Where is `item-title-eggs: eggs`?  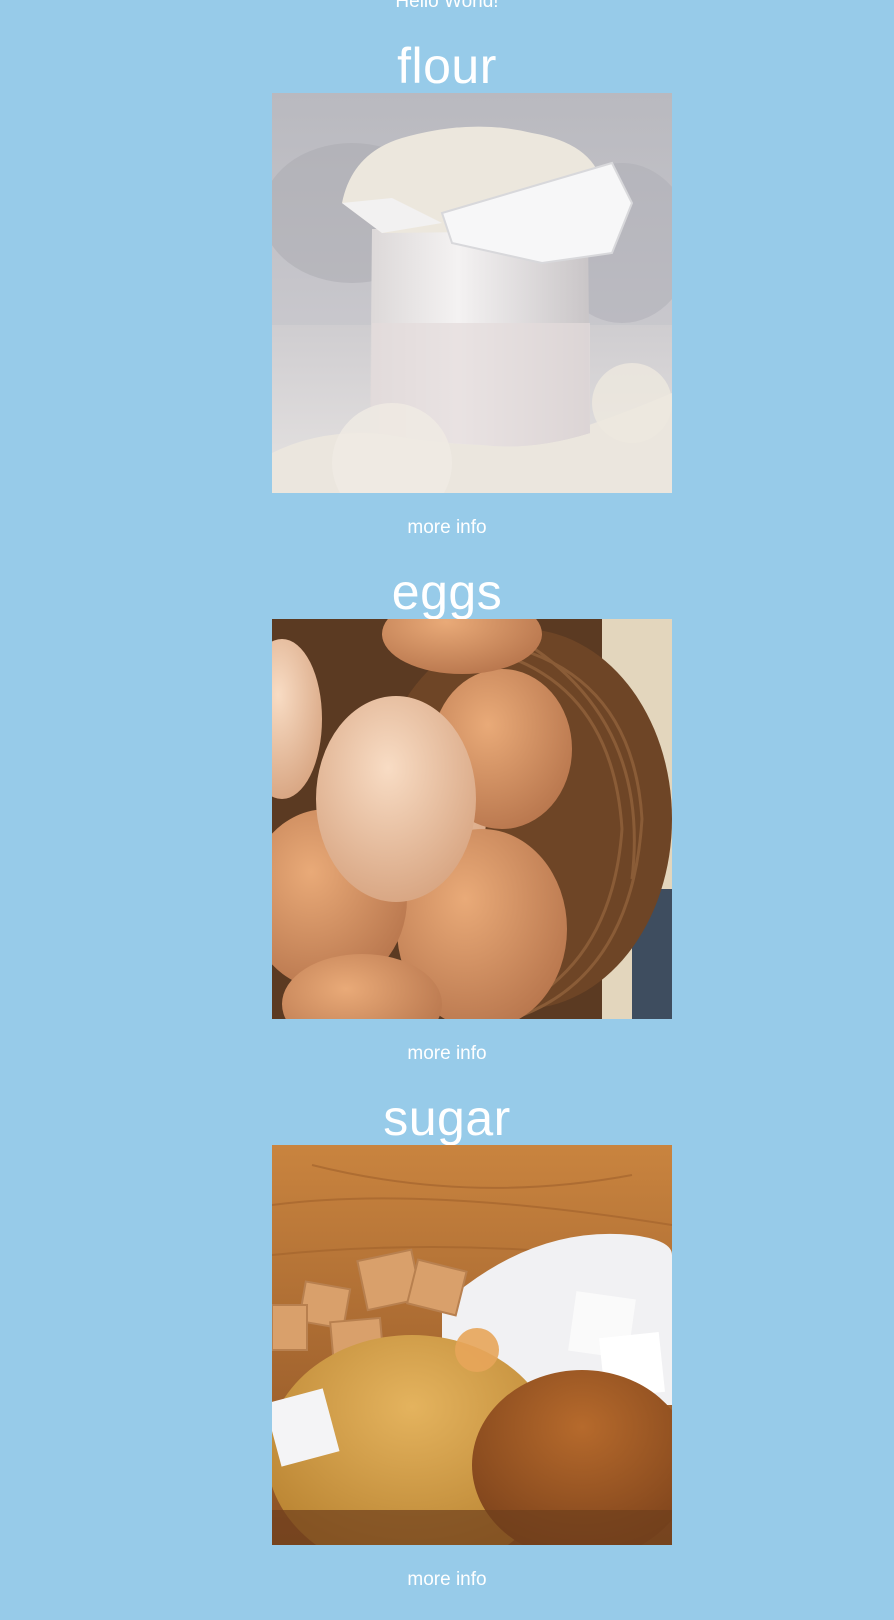 item-title-eggs: eggs is located at coordinates (447, 592).